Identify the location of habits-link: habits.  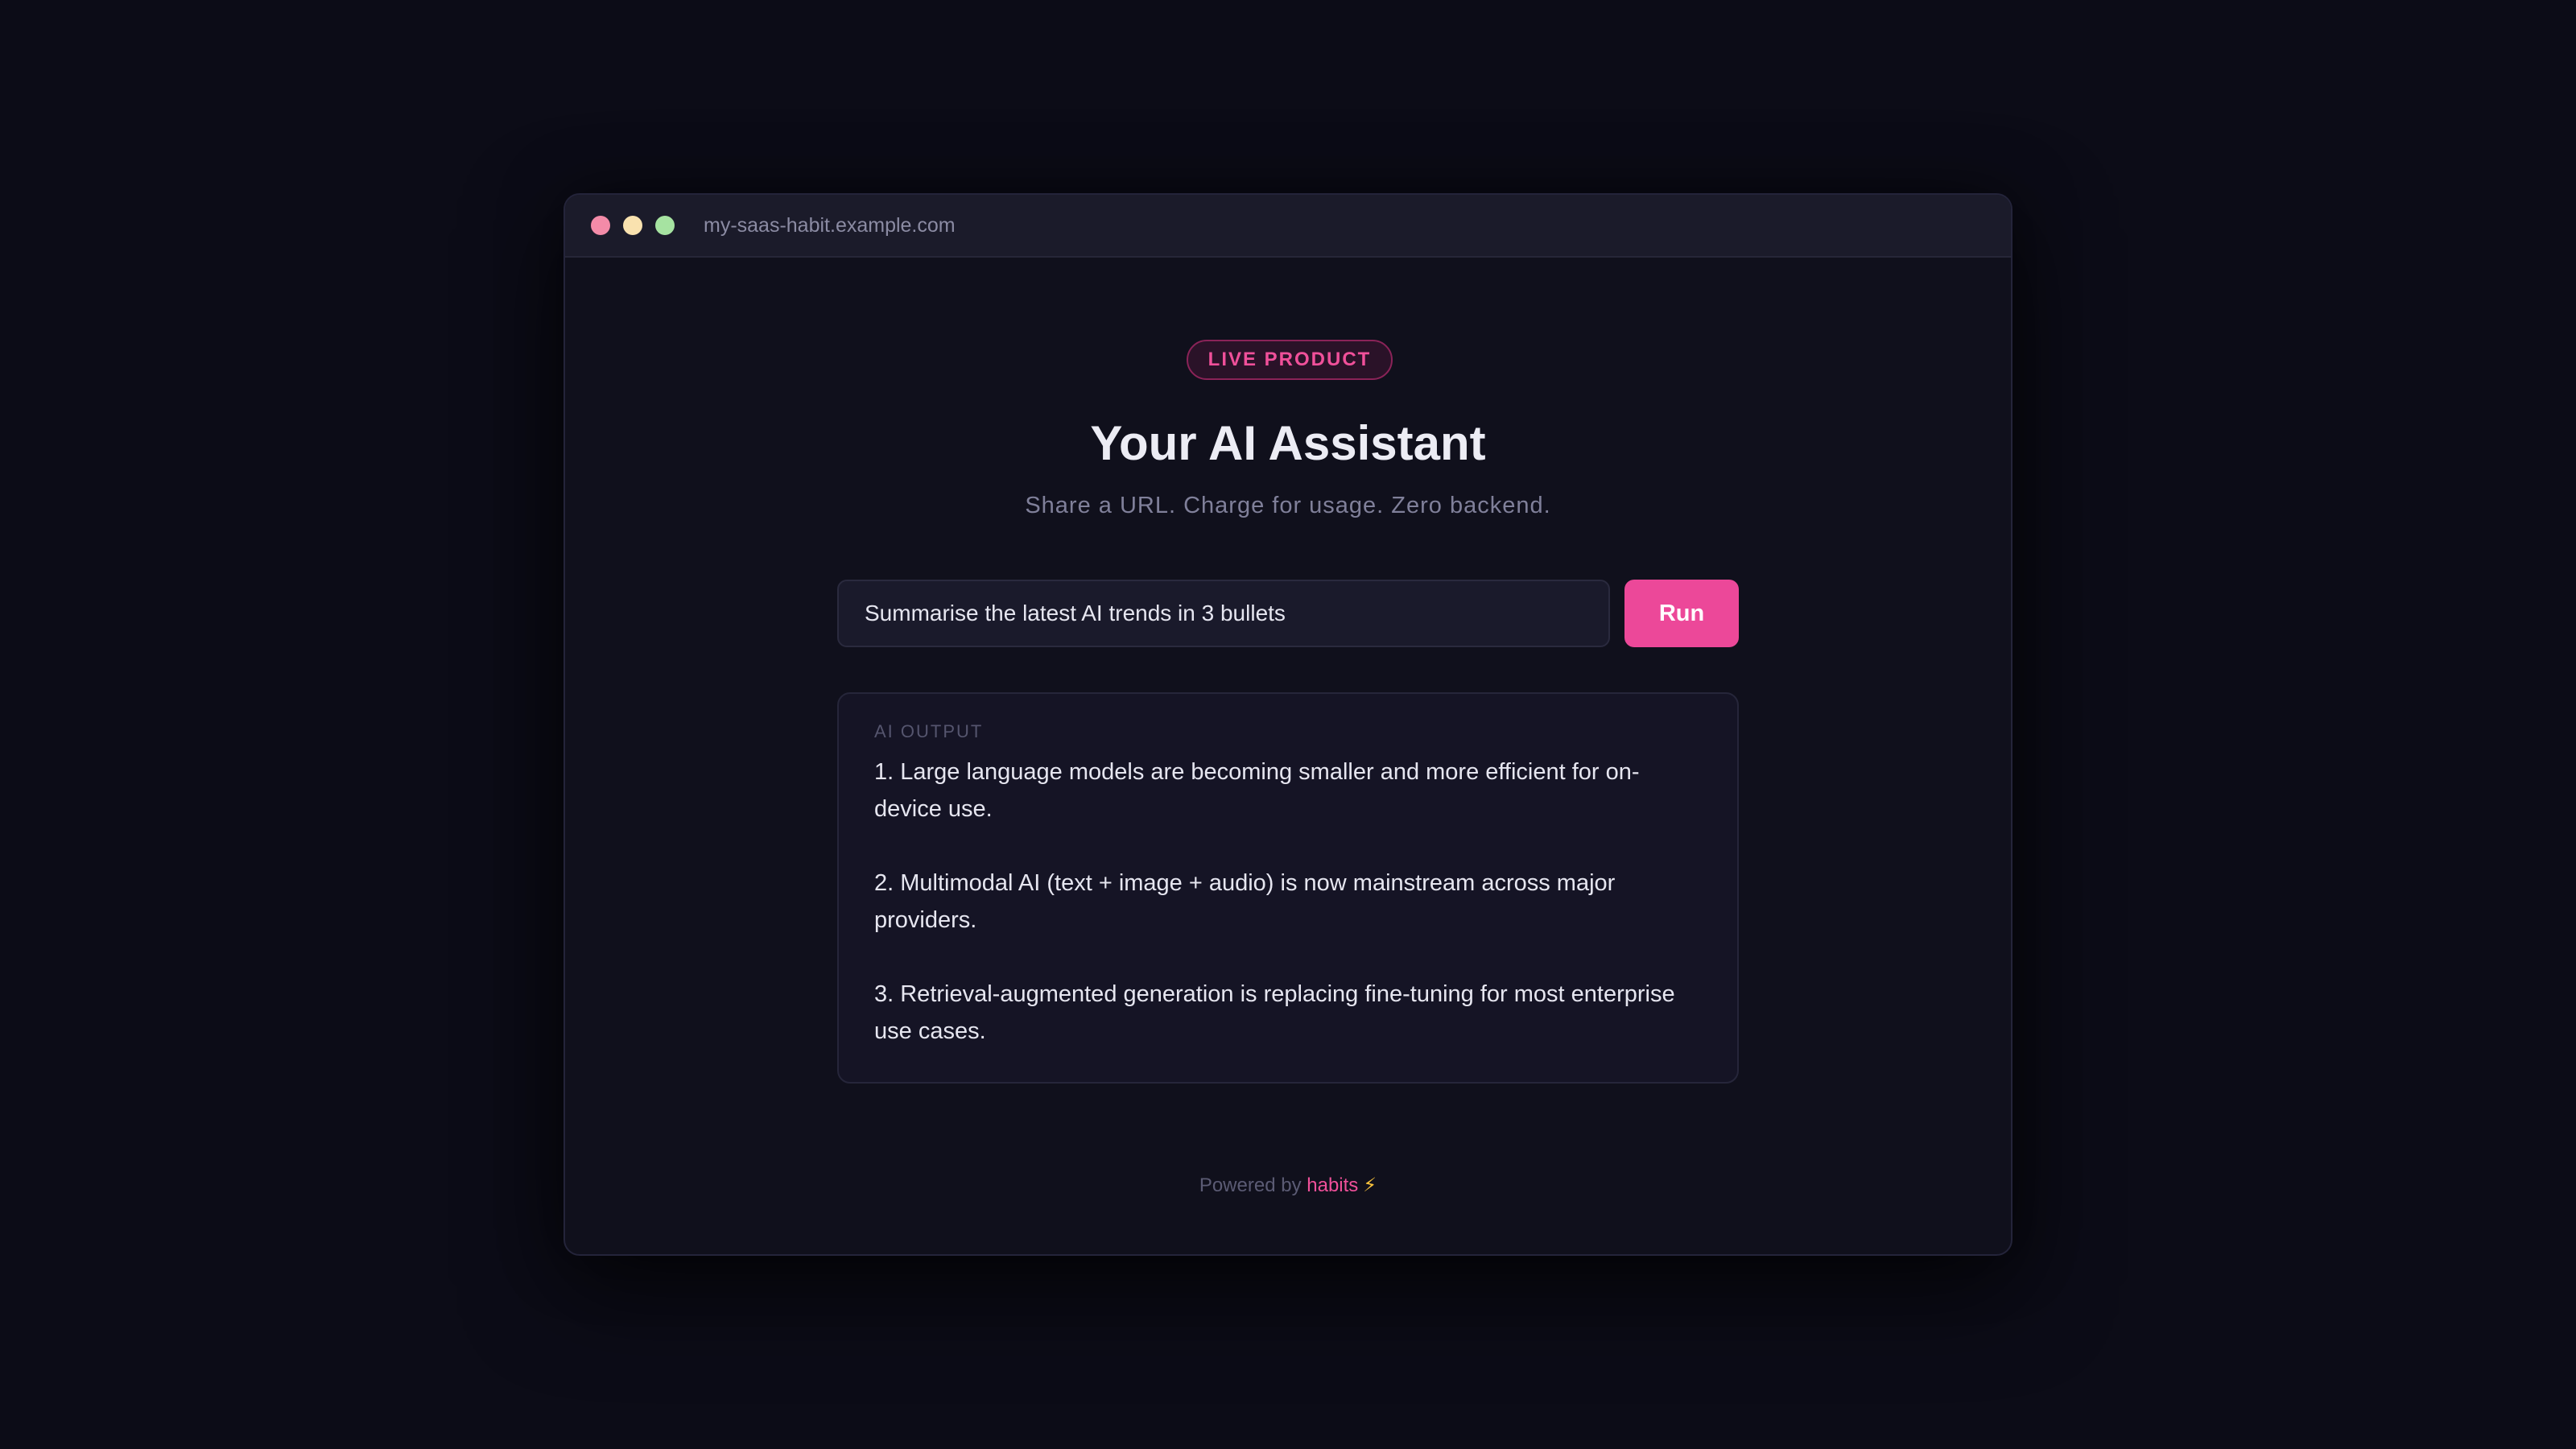
(1332, 1185).